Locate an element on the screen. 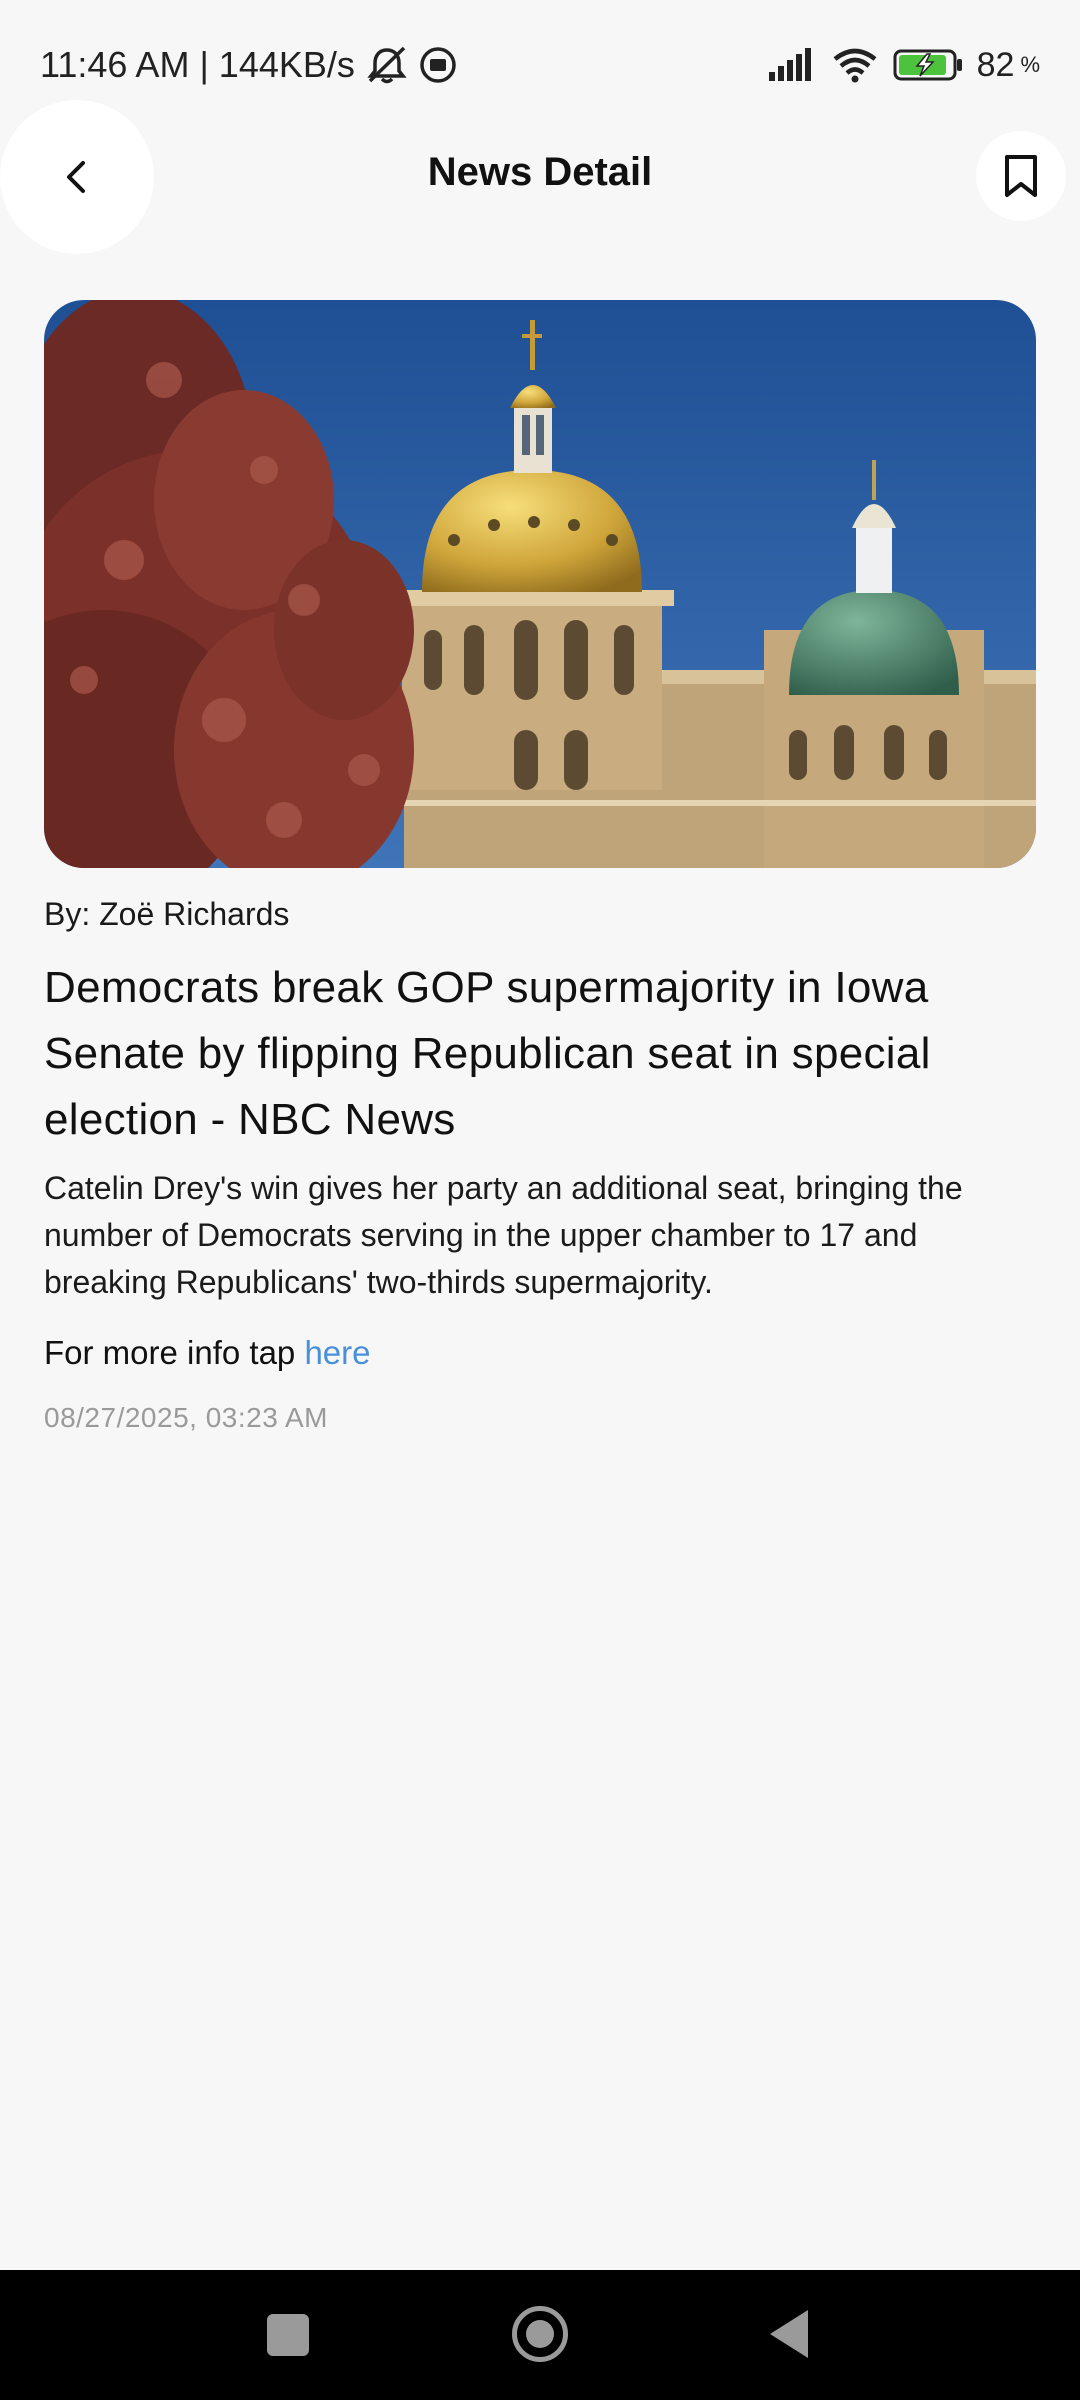  app-bar: News Detail is located at coordinates (540, 180).